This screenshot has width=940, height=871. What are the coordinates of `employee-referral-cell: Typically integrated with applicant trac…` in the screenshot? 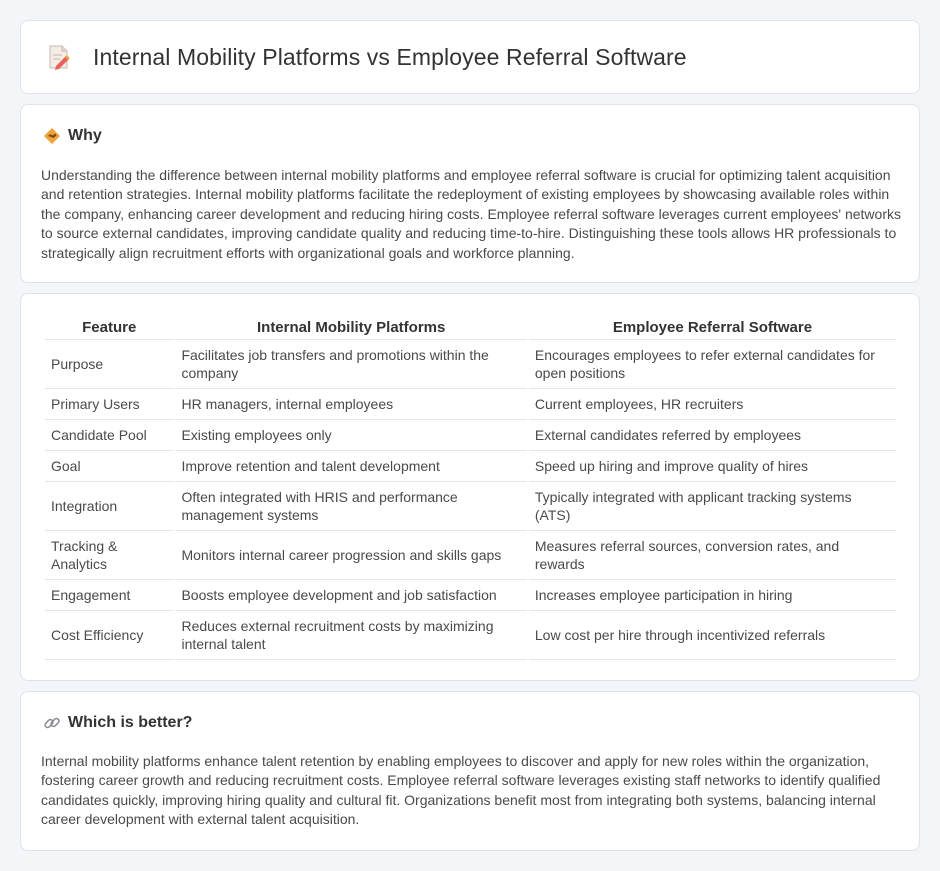 It's located at (712, 506).